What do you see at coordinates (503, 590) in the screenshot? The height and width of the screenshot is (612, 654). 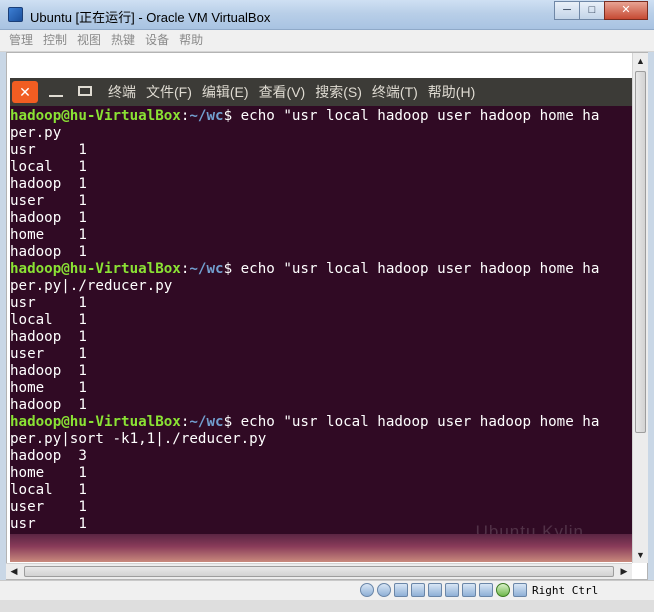 I see `mouse-integration-icon` at bounding box center [503, 590].